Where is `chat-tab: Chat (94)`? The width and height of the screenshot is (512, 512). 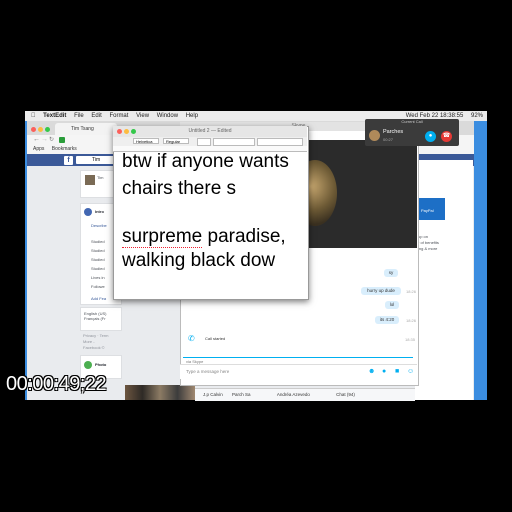
chat-tab: Chat (94) is located at coordinates (345, 394).